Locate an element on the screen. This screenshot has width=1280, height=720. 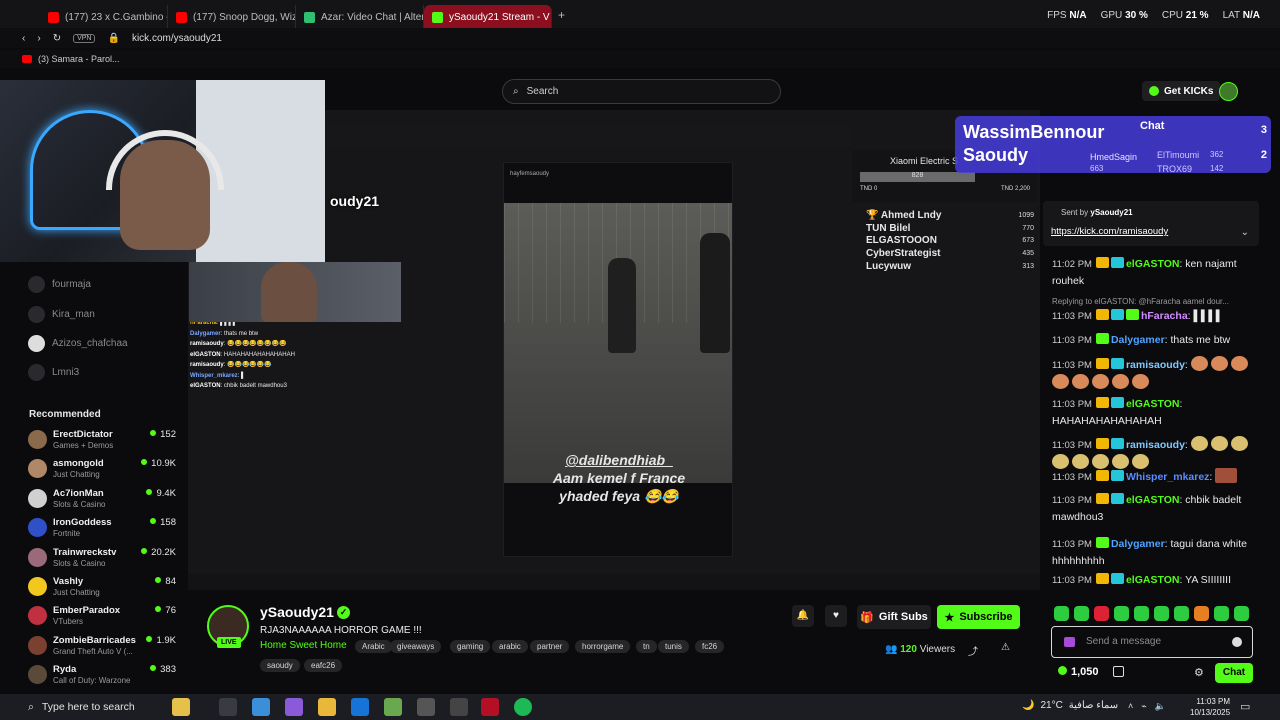
tag-chip: fc26 is located at coordinates (710, 646).